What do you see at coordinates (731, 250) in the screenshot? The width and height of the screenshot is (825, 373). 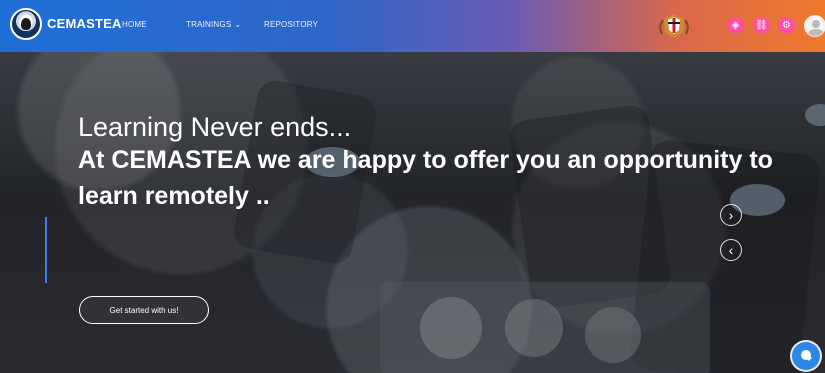 I see `prev-slide-button: ‹` at bounding box center [731, 250].